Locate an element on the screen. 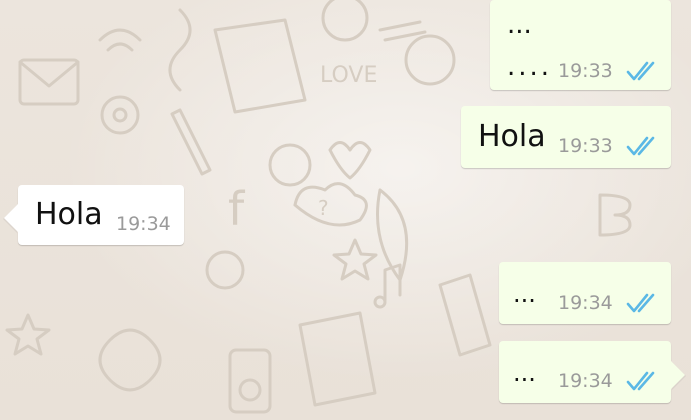 Image resolution: width=691 pixels, height=420 pixels. incoming-message-bubble: Hola 19:34 is located at coordinates (94, 215).